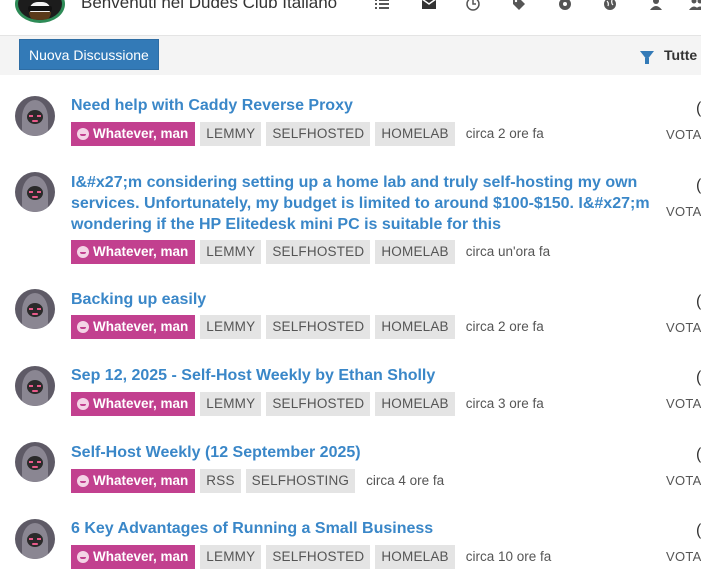  Describe the element at coordinates (647, 57) in the screenshot. I see `filter-icon` at that location.